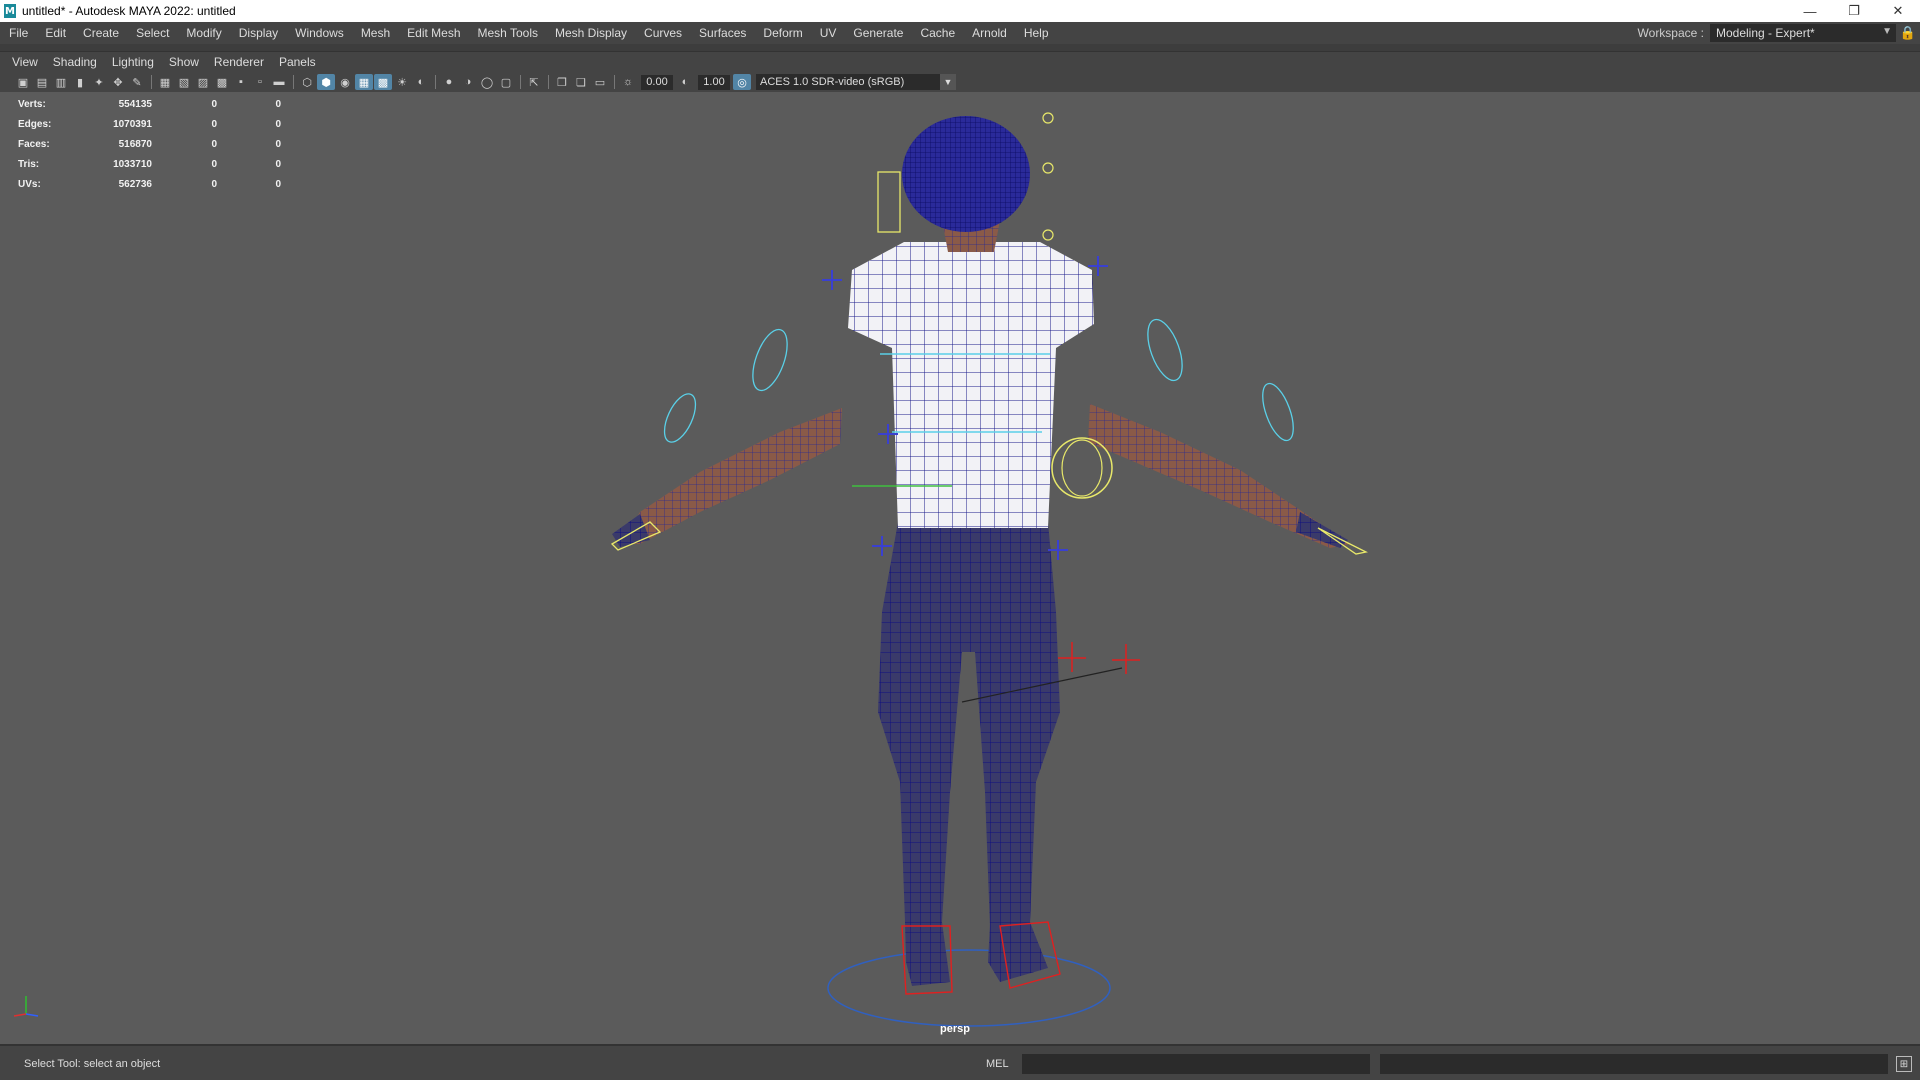 The image size is (1920, 1080). What do you see at coordinates (203, 33) in the screenshot?
I see `menu-modify: Modify` at bounding box center [203, 33].